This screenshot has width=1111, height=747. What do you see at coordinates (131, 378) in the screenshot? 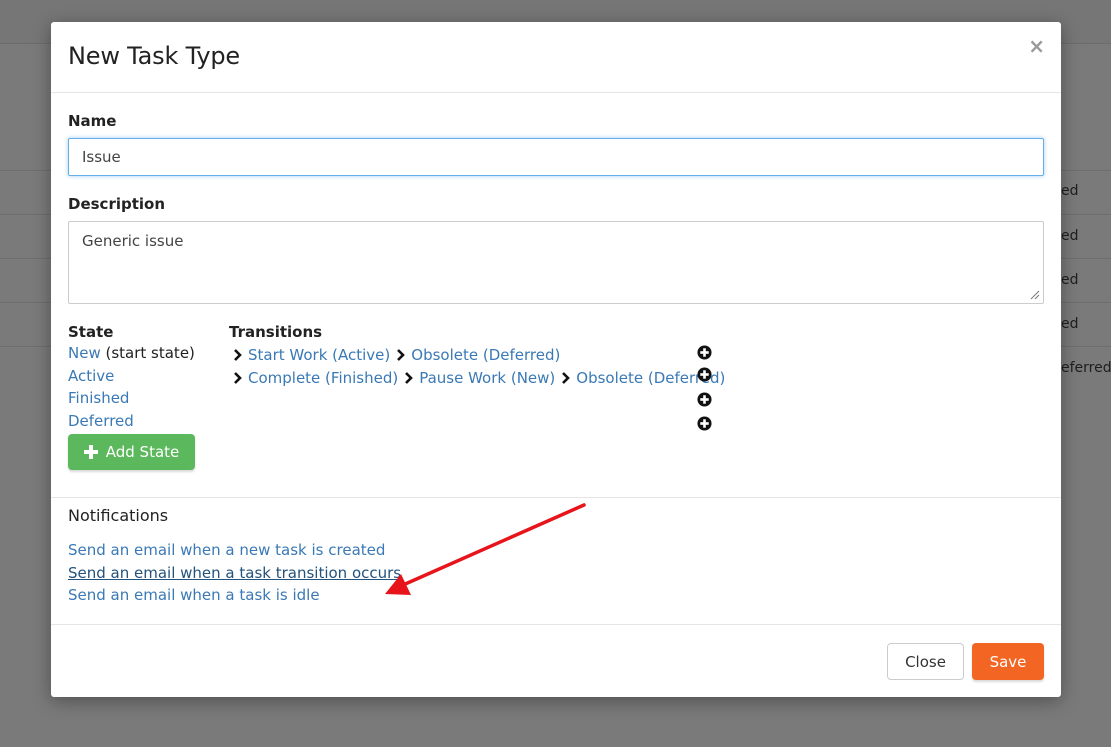
I see `state-item: Active` at bounding box center [131, 378].